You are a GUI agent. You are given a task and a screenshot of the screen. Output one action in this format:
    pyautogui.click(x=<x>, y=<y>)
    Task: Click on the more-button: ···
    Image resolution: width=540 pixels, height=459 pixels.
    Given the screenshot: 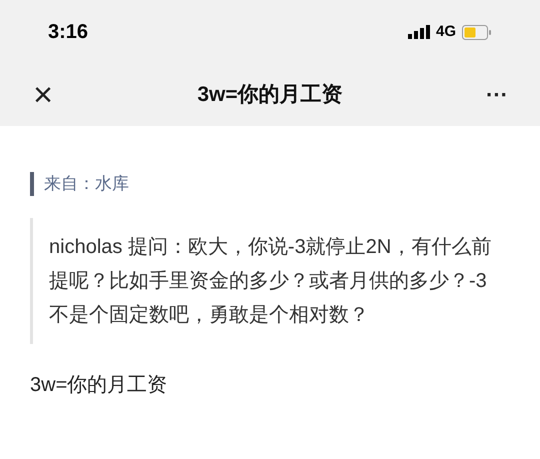 What is the action you would take?
    pyautogui.click(x=497, y=95)
    